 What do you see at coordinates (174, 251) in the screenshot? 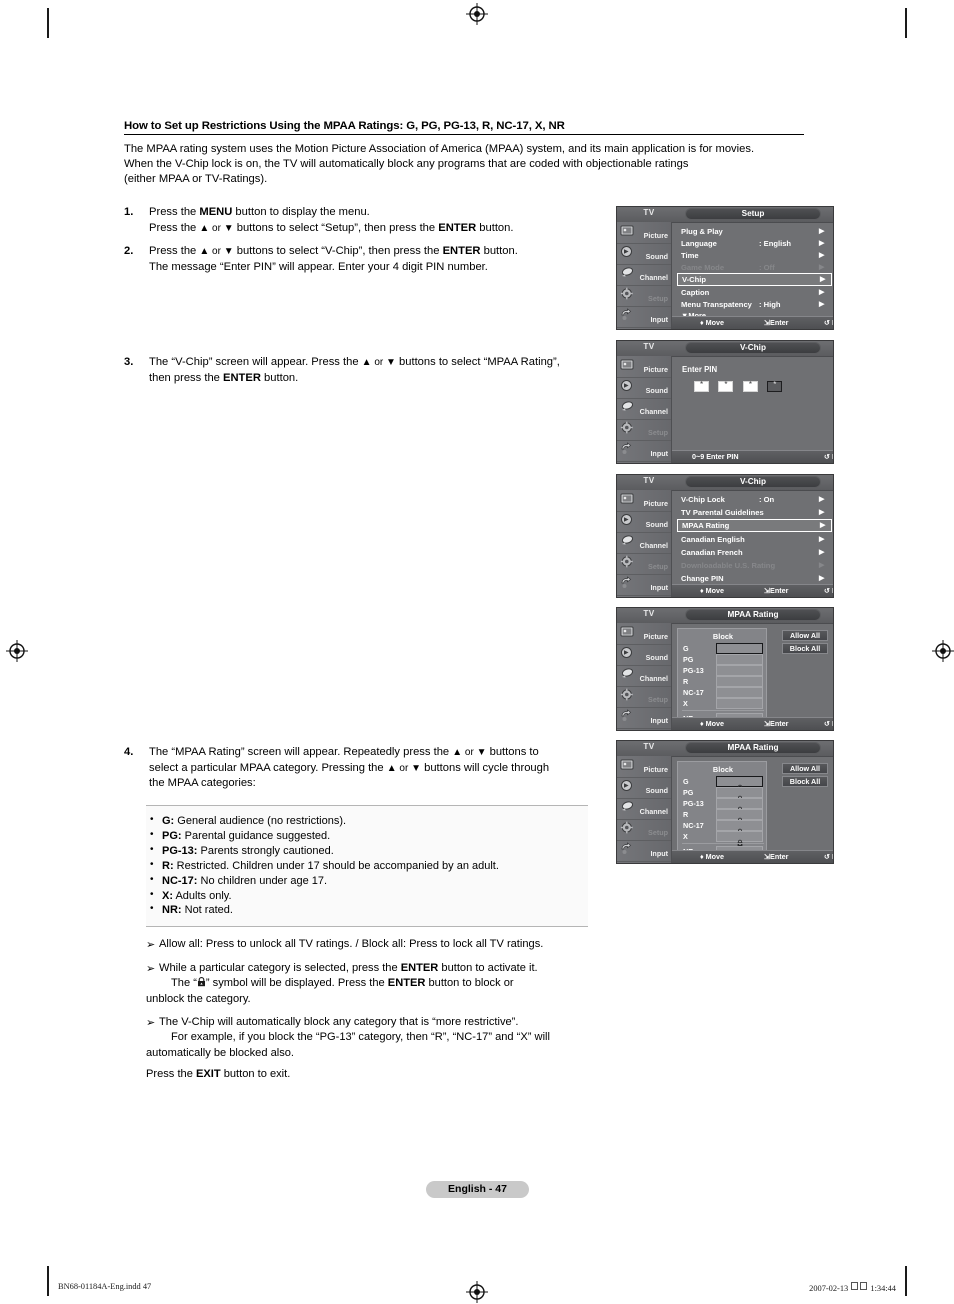
I see `step-2-l1a: Press the` at bounding box center [174, 251].